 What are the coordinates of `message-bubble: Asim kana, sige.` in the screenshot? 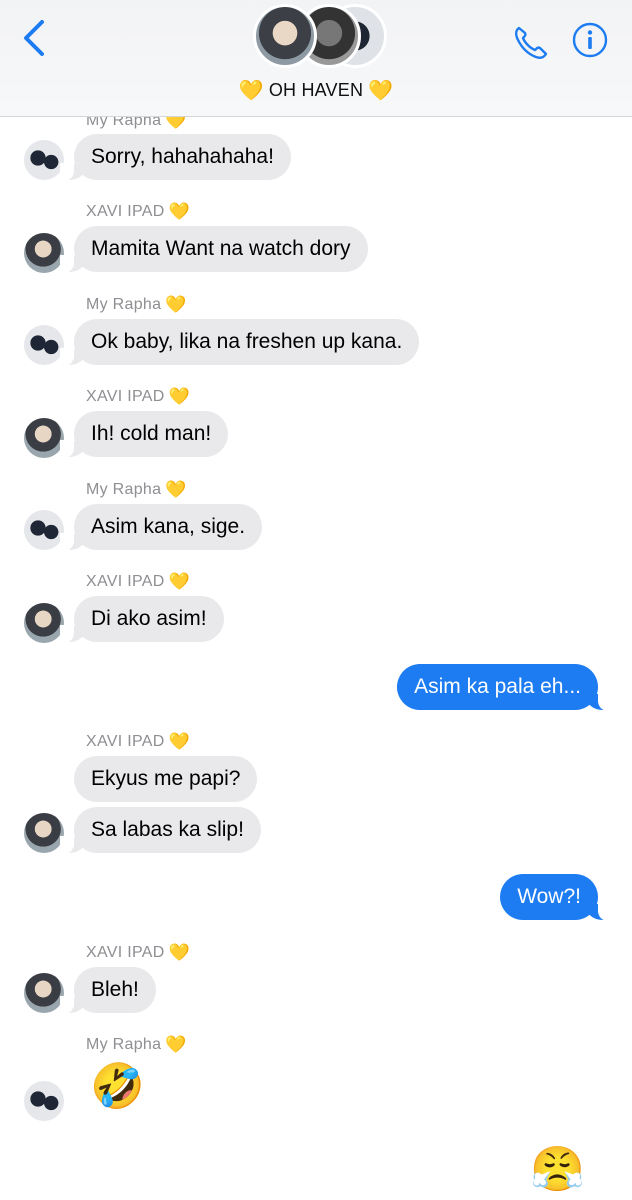 It's located at (161, 527).